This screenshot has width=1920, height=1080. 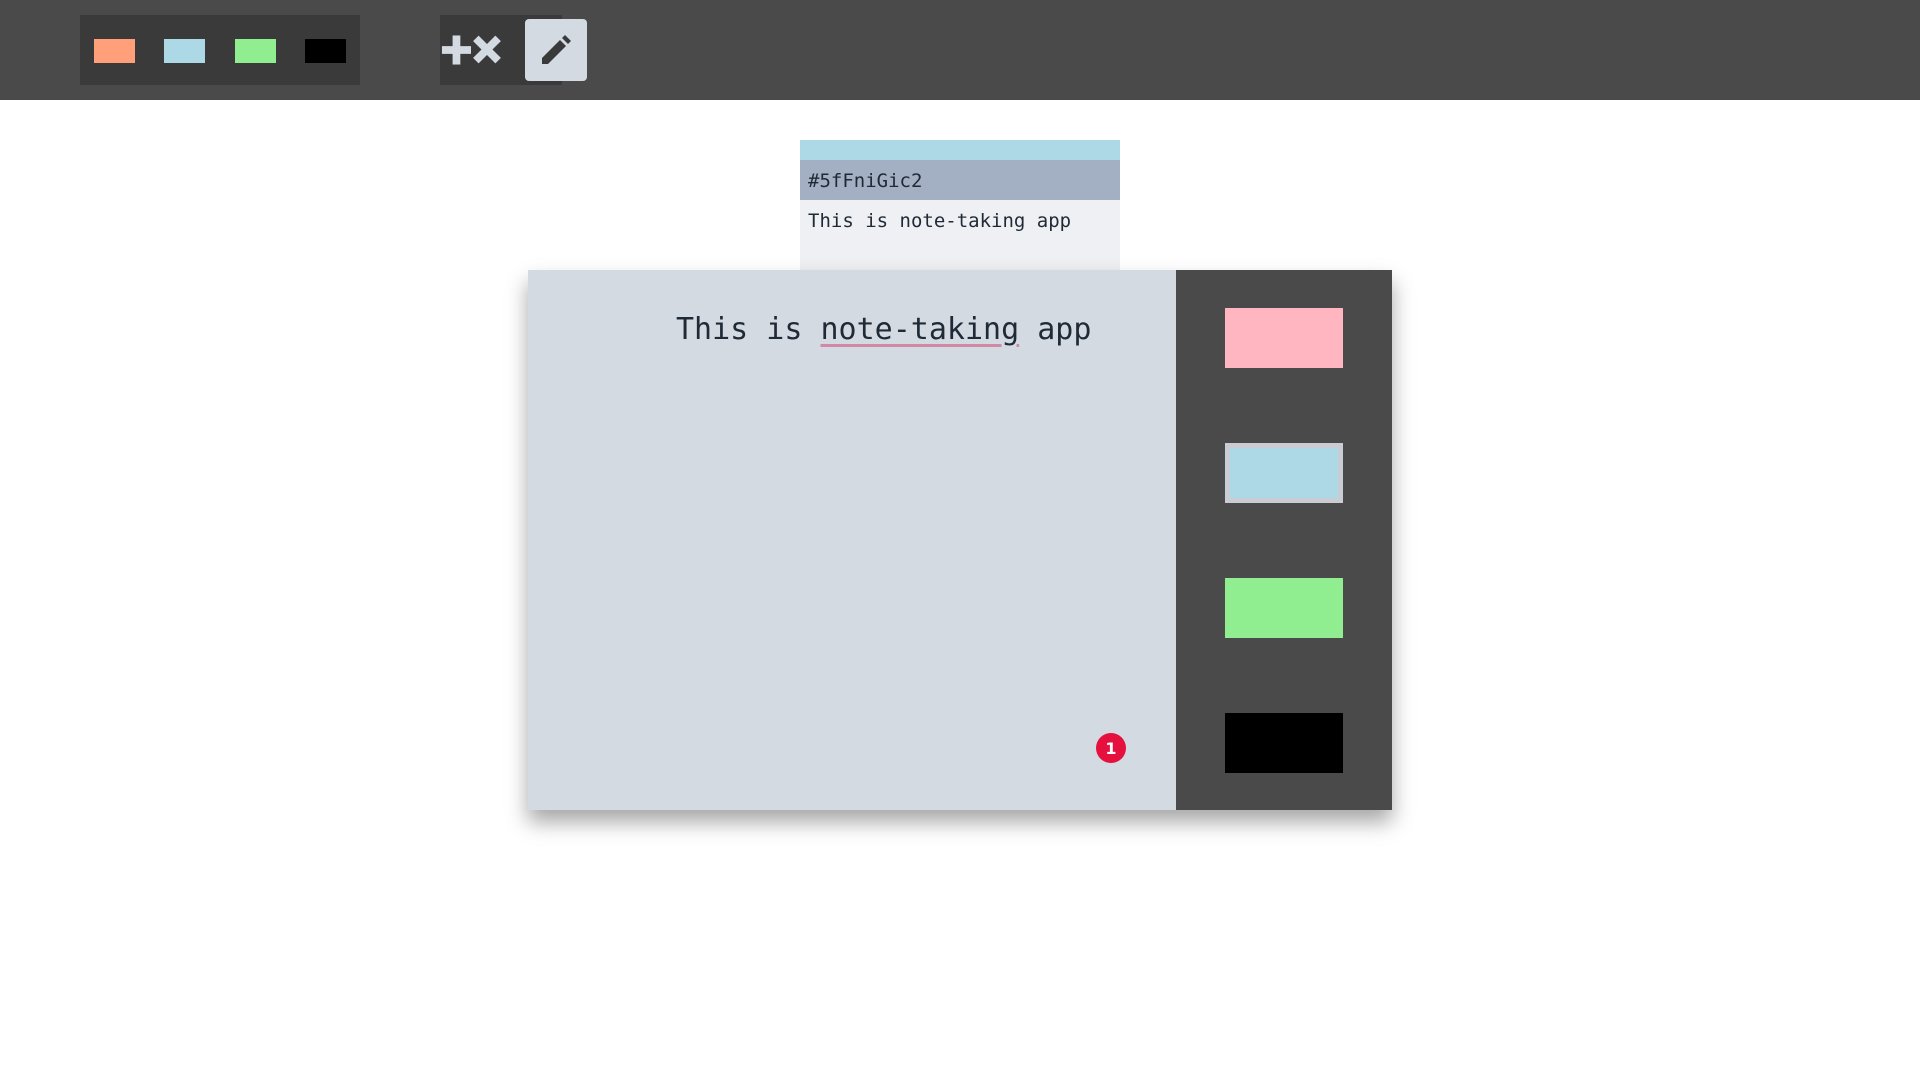 What do you see at coordinates (325, 51) in the screenshot?
I see `palette-swatch-black` at bounding box center [325, 51].